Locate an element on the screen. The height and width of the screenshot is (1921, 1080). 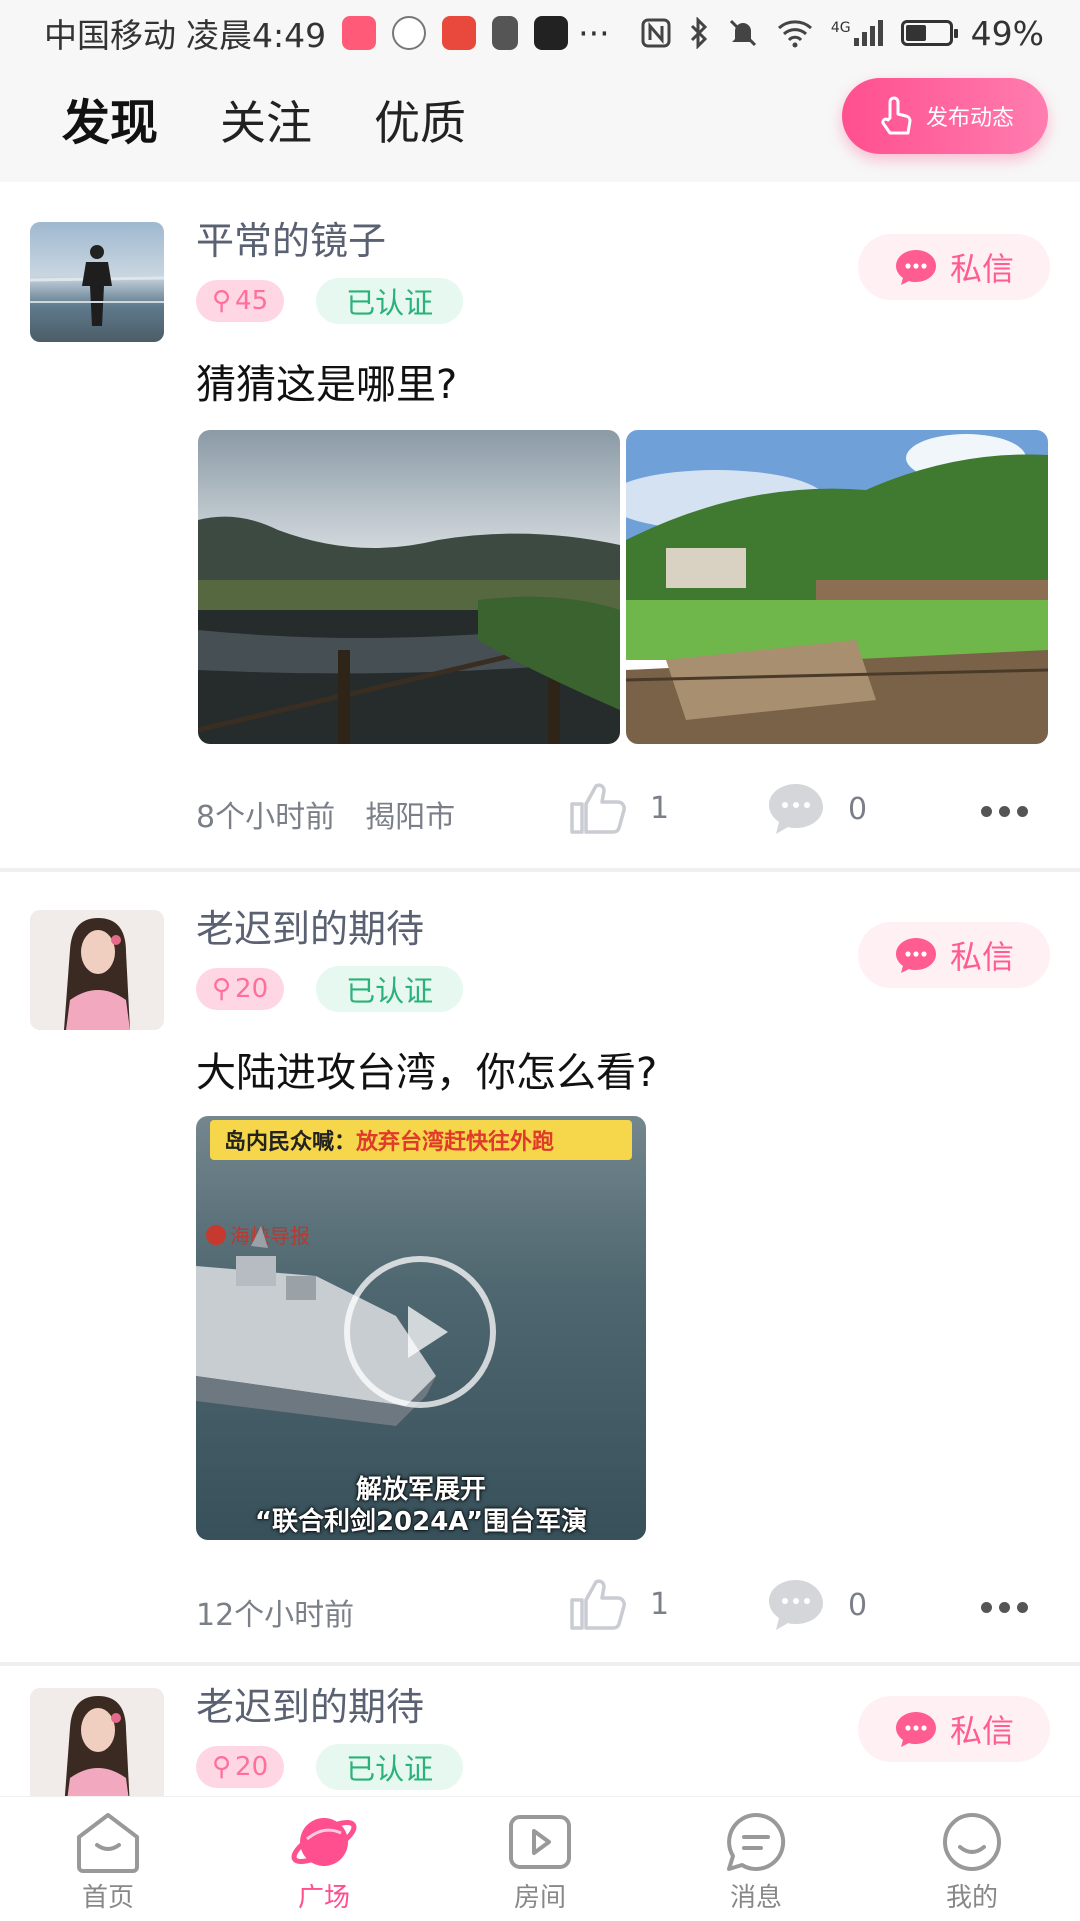
video-room-icon is located at coordinates (540, 1842).